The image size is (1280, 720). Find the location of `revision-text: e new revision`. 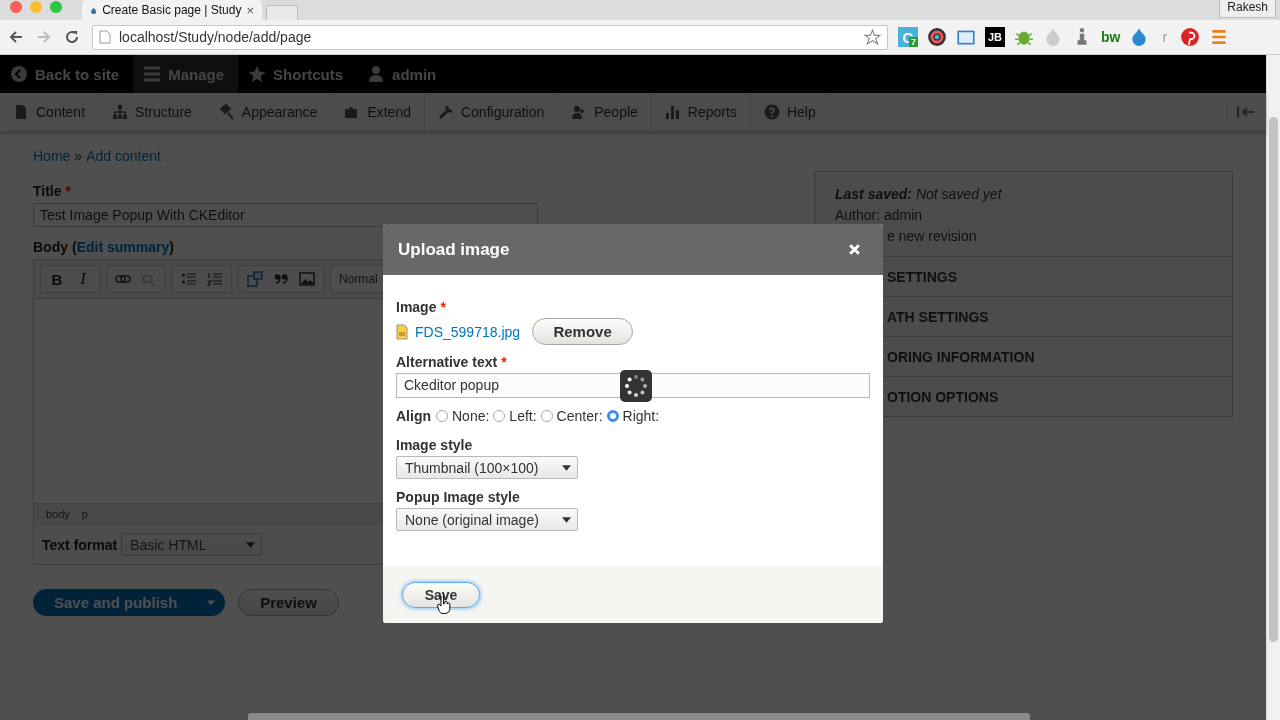

revision-text: e new revision is located at coordinates (932, 236).